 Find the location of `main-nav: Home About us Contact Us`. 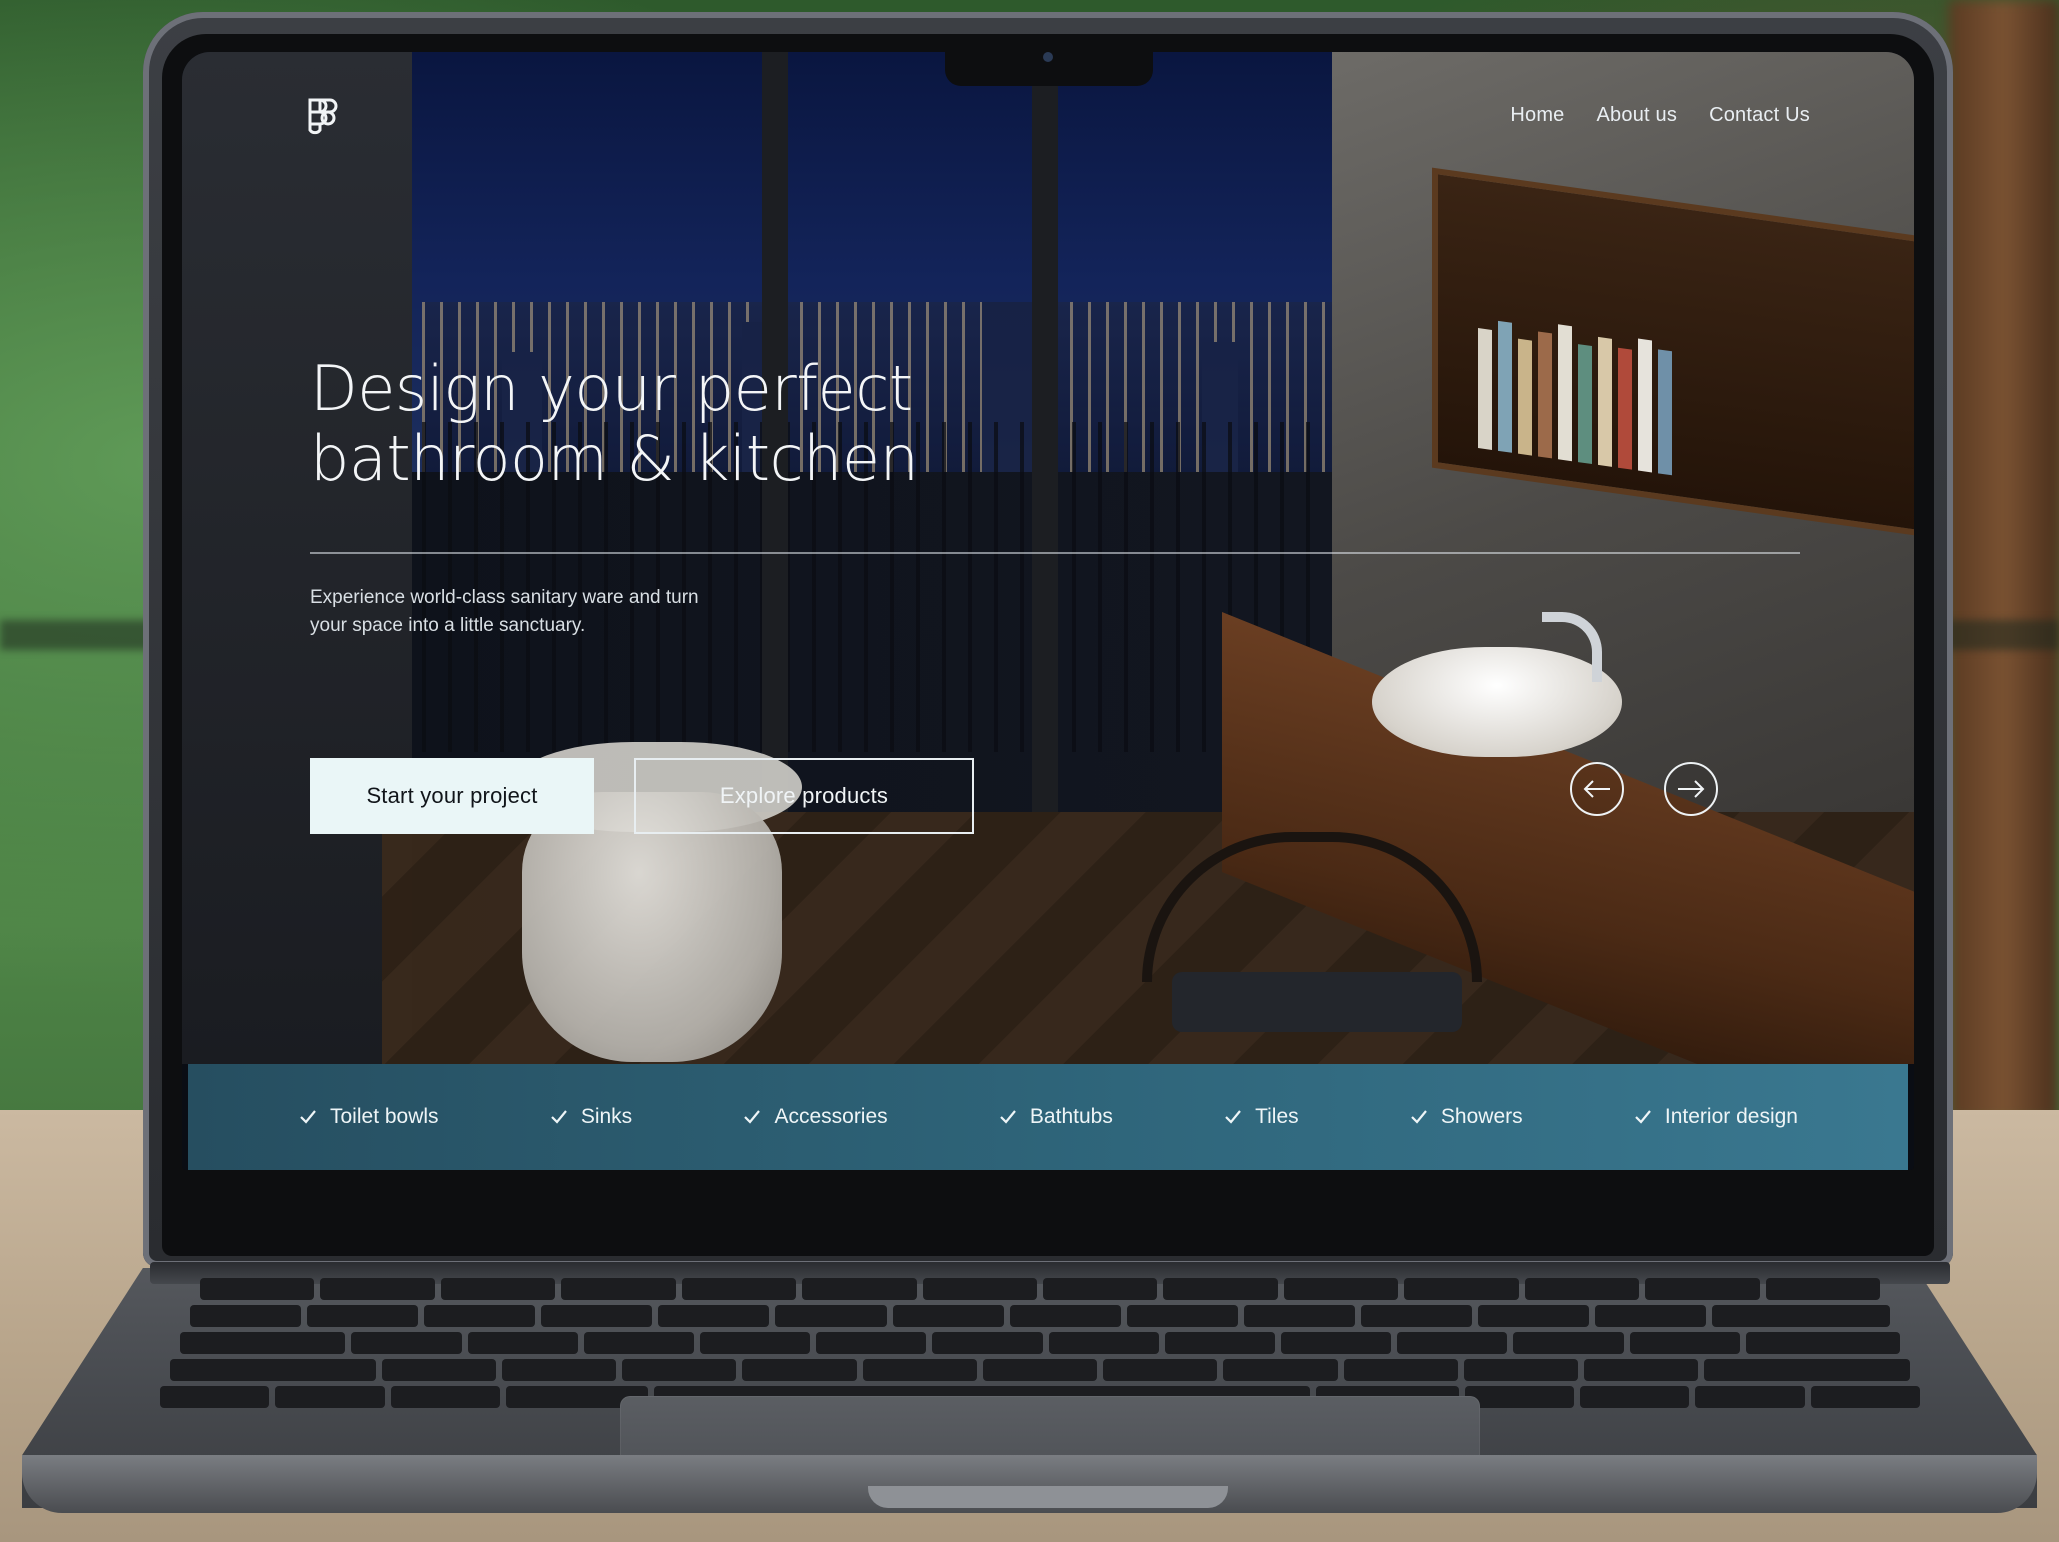

main-nav: Home About us Contact Us is located at coordinates (1660, 115).